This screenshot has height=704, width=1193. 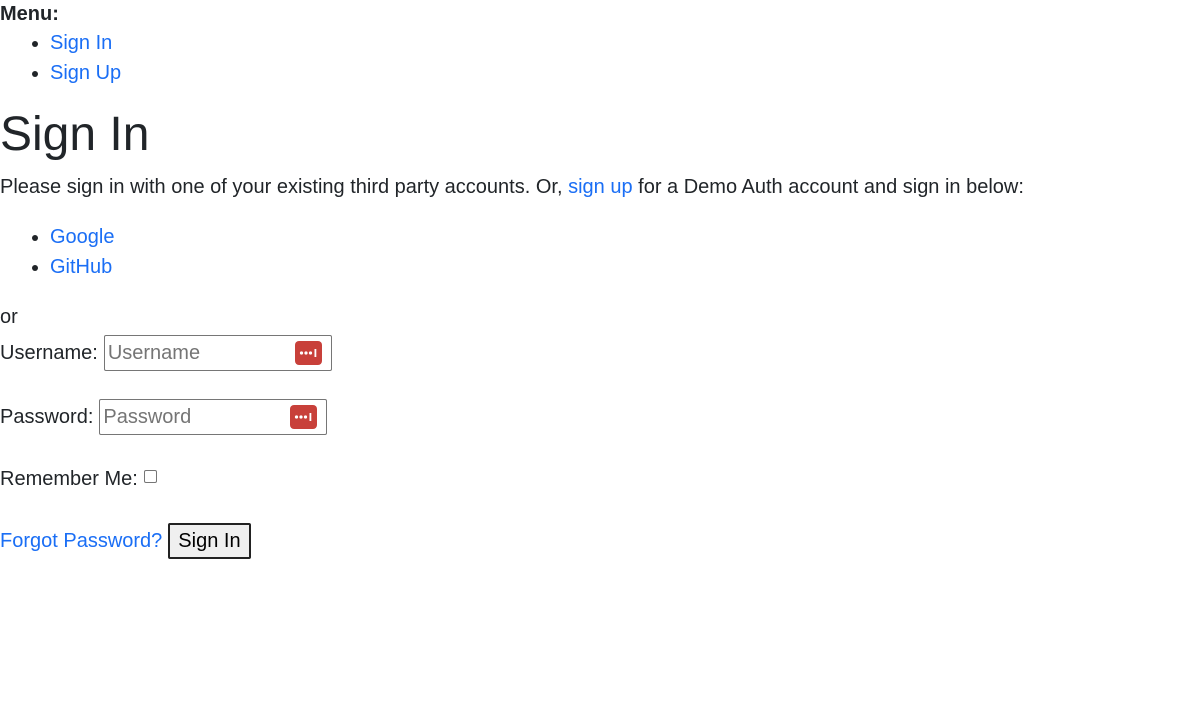 What do you see at coordinates (81, 43) in the screenshot?
I see `menu-link-sign-in: Sign In` at bounding box center [81, 43].